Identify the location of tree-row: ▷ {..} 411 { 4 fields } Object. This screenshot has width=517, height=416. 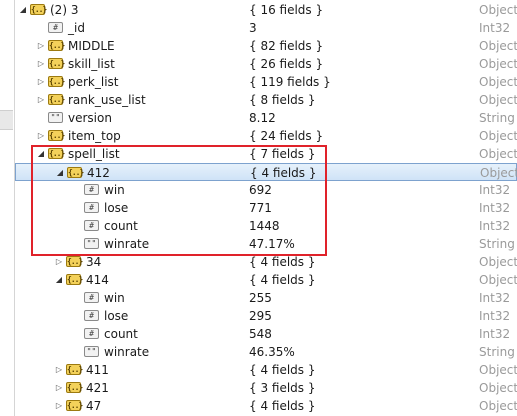
(266, 370).